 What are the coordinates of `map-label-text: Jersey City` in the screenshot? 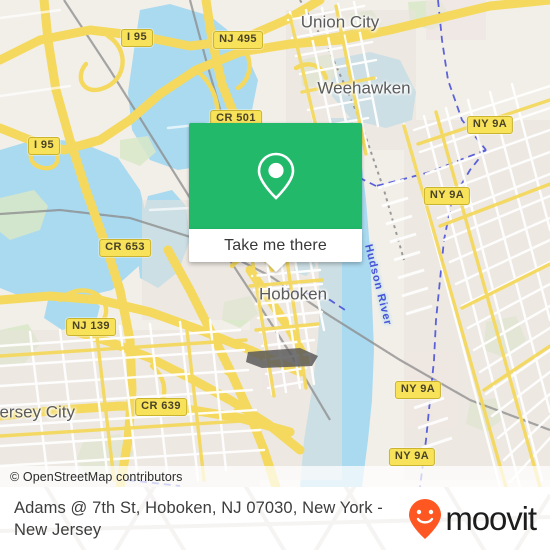 It's located at (38, 412).